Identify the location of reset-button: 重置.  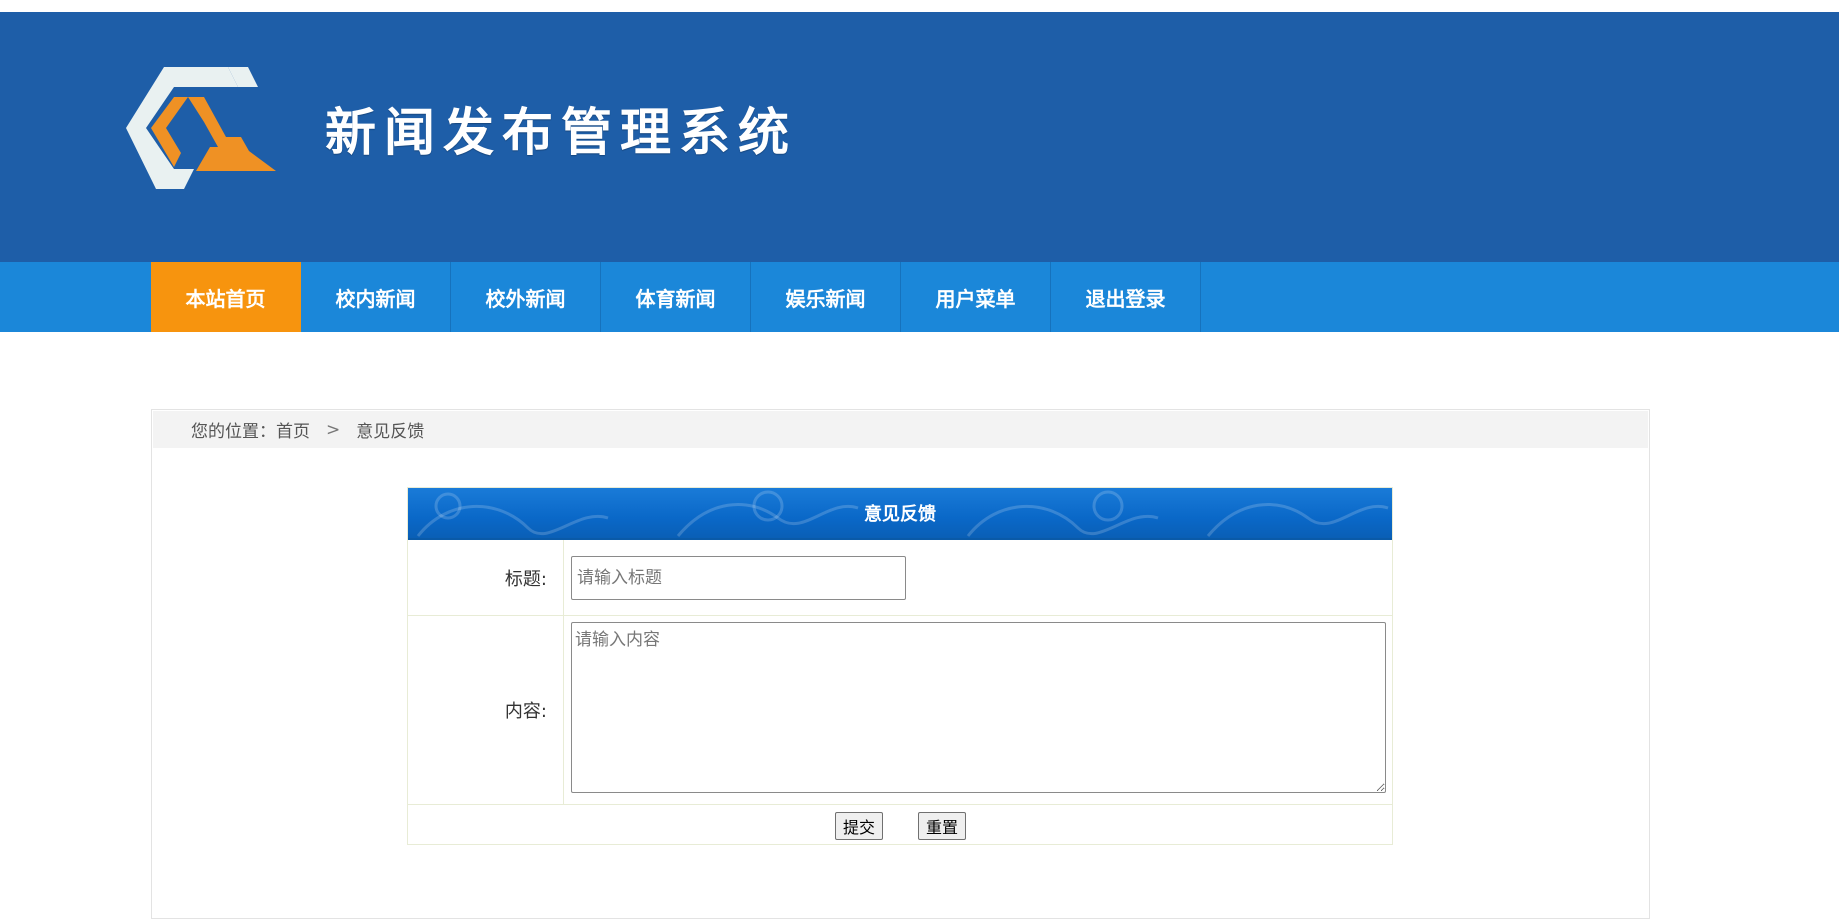
(942, 826).